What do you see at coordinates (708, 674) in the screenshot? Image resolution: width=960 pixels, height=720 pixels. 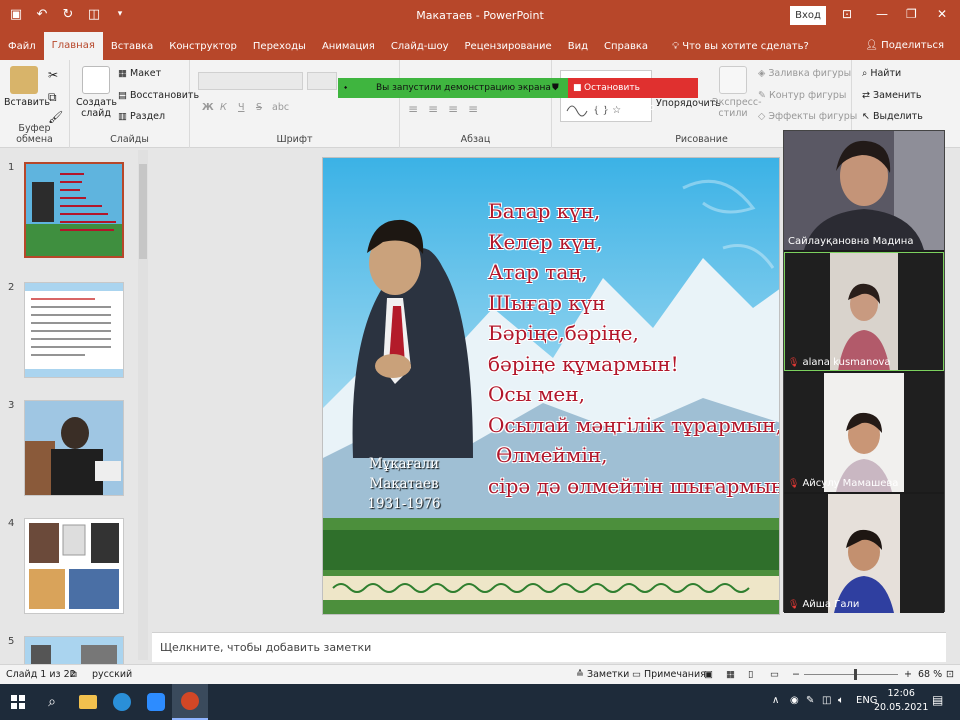 I see `normal-view-icon: ▣` at bounding box center [708, 674].